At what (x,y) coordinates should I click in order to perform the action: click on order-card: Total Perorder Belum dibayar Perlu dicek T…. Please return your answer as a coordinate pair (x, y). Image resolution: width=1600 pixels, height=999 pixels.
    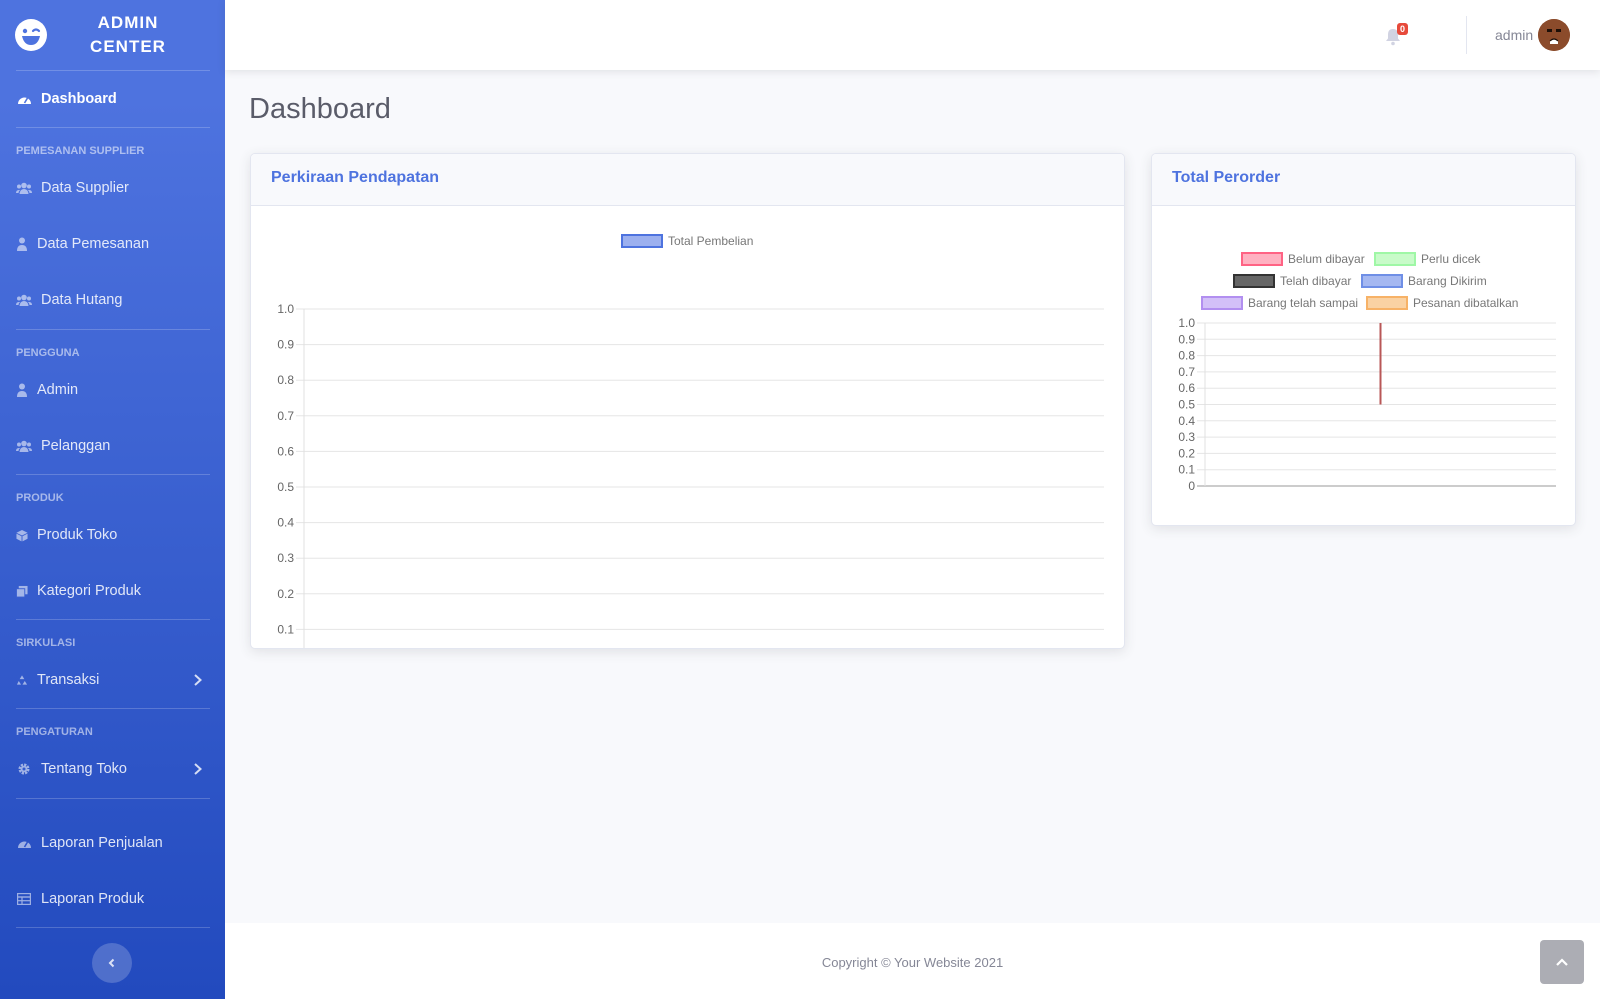
    Looking at the image, I should click on (1363, 339).